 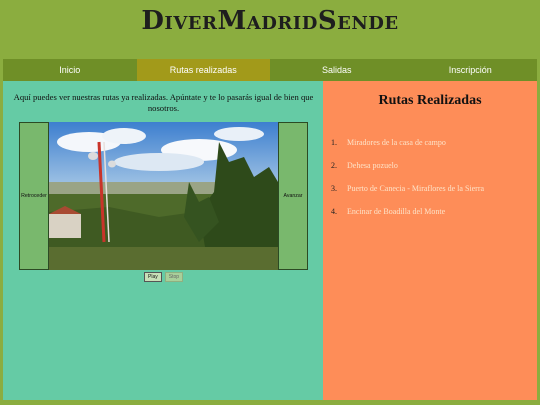 I want to click on previous-button: Retroceder, so click(x=34, y=196).